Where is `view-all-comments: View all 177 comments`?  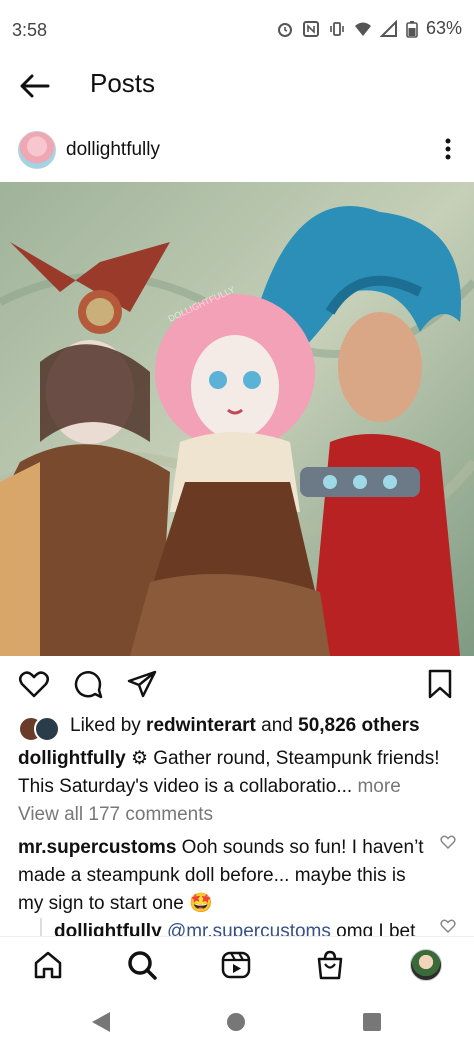 view-all-comments: View all 177 comments is located at coordinates (115, 815).